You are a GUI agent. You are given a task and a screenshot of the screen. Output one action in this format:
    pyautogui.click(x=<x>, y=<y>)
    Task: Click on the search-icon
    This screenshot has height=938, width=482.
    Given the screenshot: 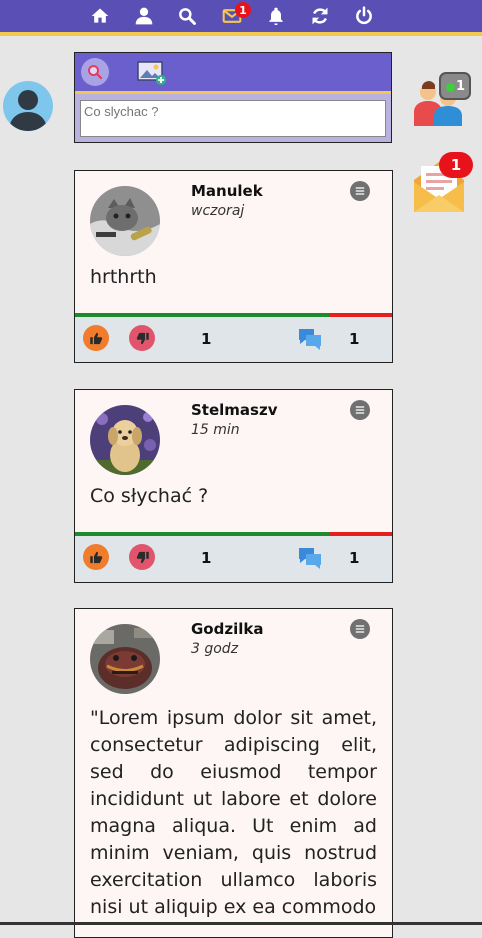 What is the action you would take?
    pyautogui.click(x=187, y=16)
    